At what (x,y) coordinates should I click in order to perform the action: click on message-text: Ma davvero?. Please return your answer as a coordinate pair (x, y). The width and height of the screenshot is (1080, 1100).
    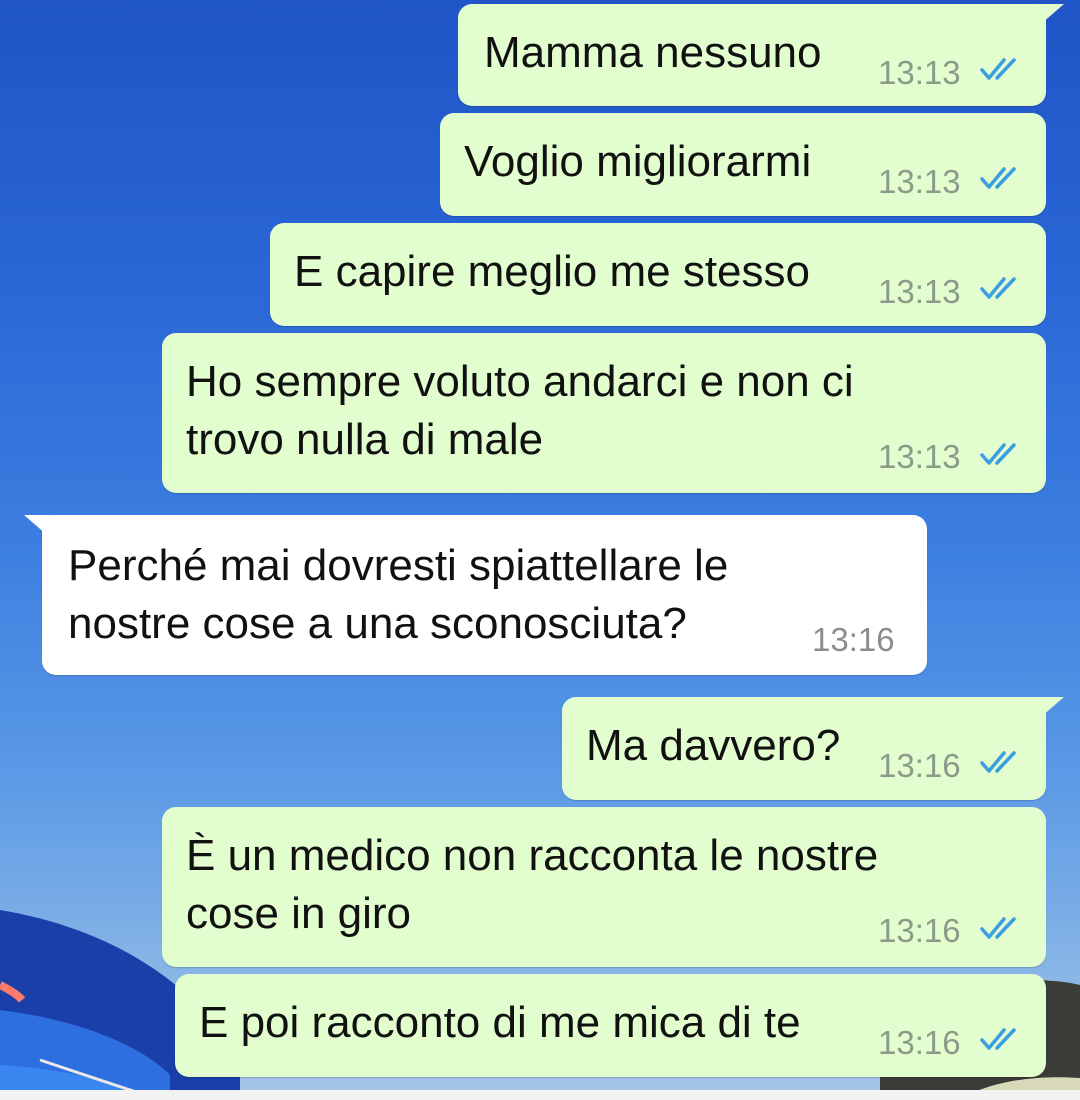
    Looking at the image, I should click on (713, 745).